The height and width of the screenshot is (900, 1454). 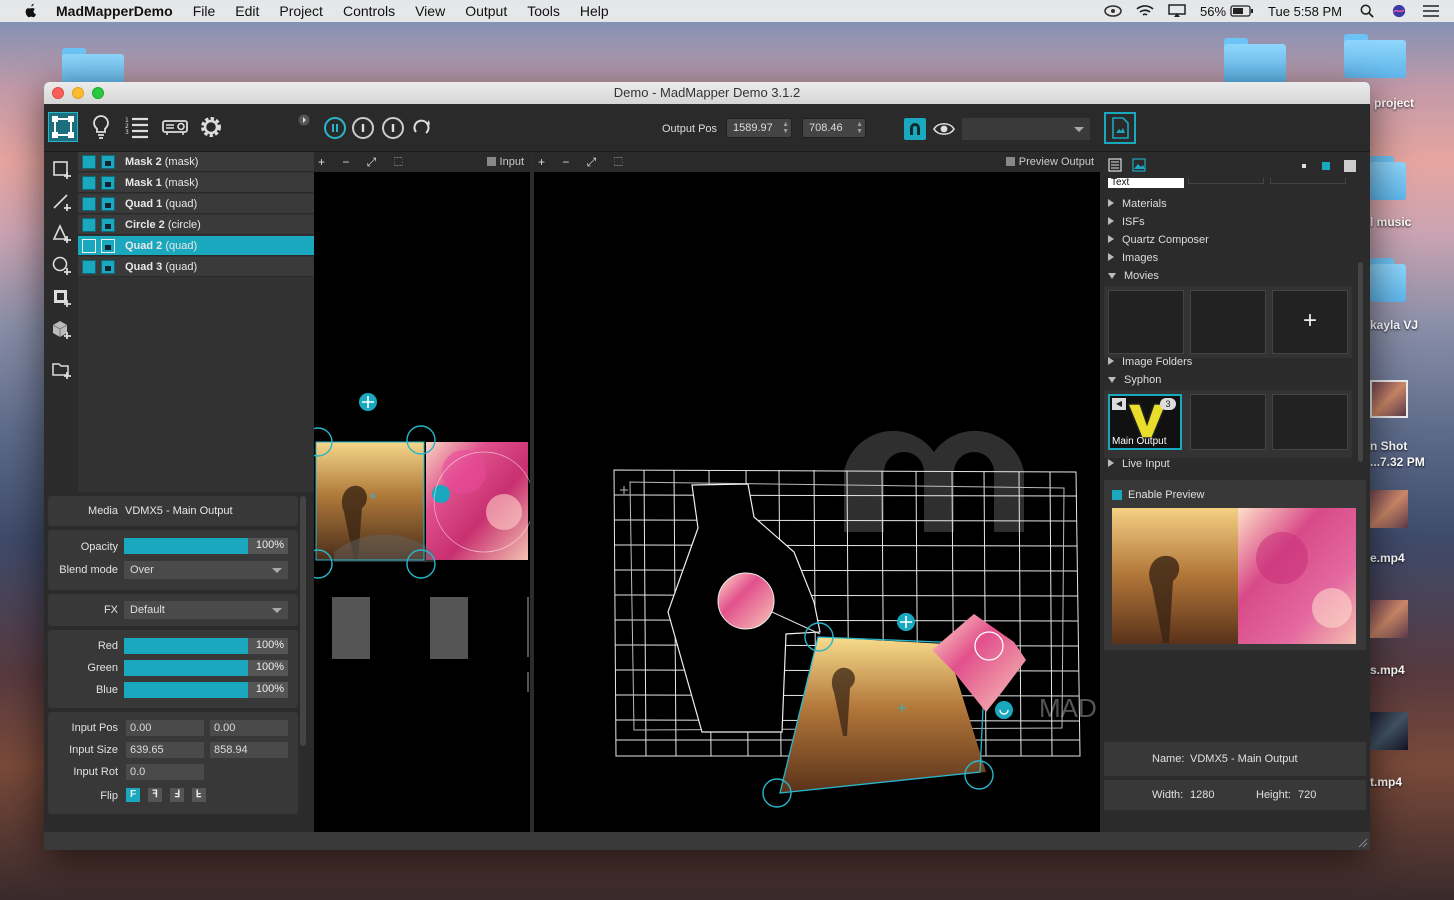 What do you see at coordinates (1310, 322) in the screenshot?
I see `add-media-button: +` at bounding box center [1310, 322].